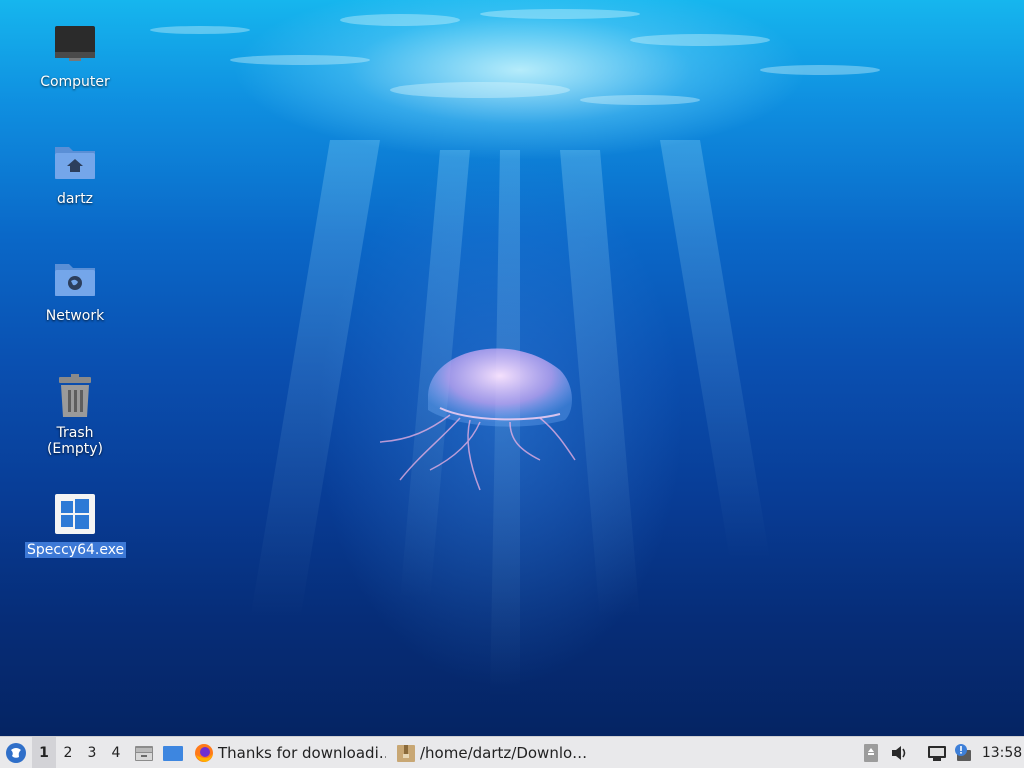 The width and height of the screenshot is (1024, 768). I want to click on removable-drive-button, so click(871, 752).